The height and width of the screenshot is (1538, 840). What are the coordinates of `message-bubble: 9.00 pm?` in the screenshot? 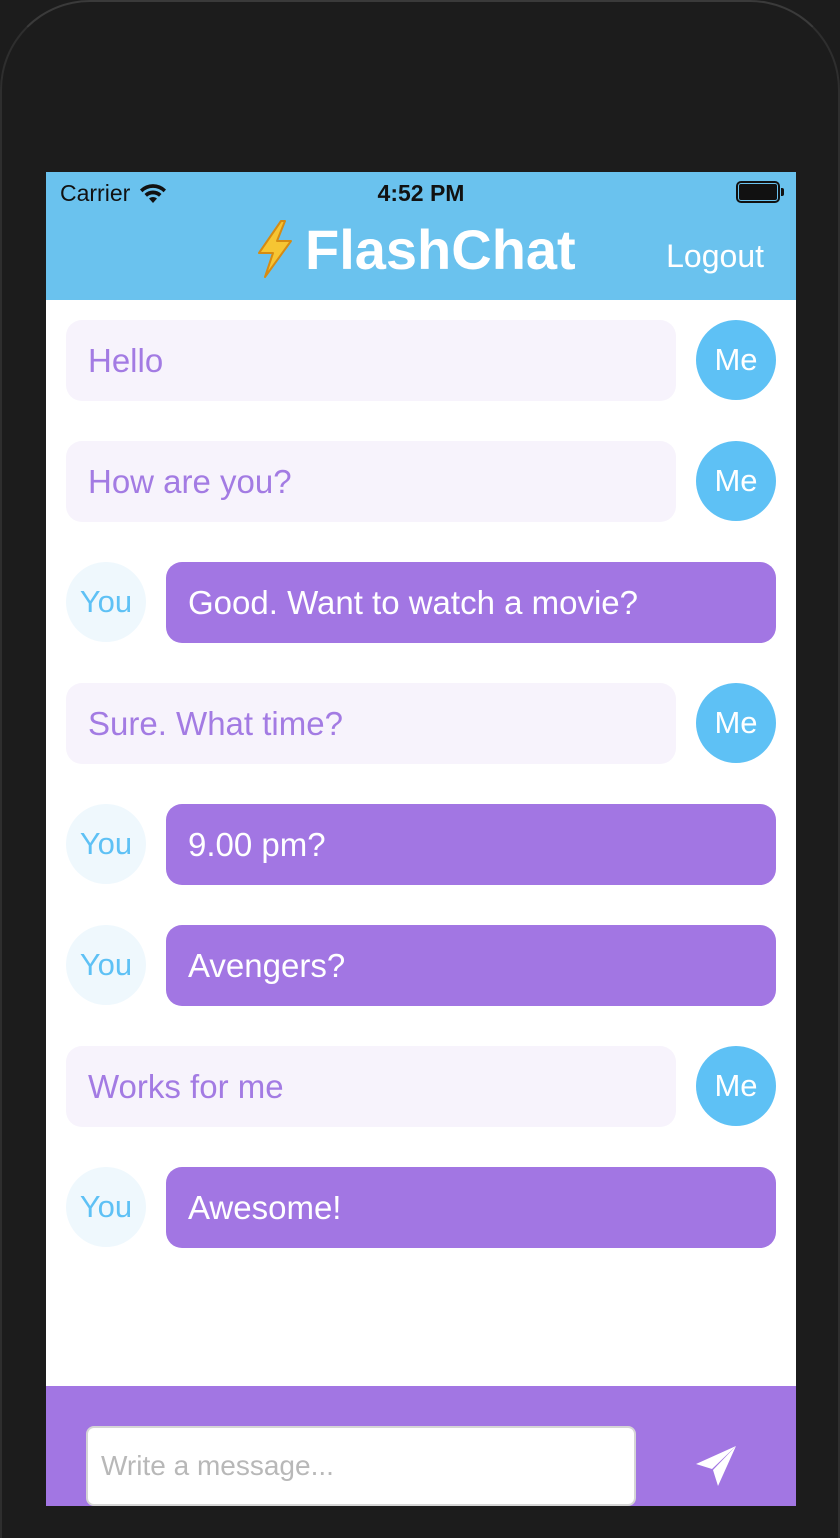 It's located at (471, 844).